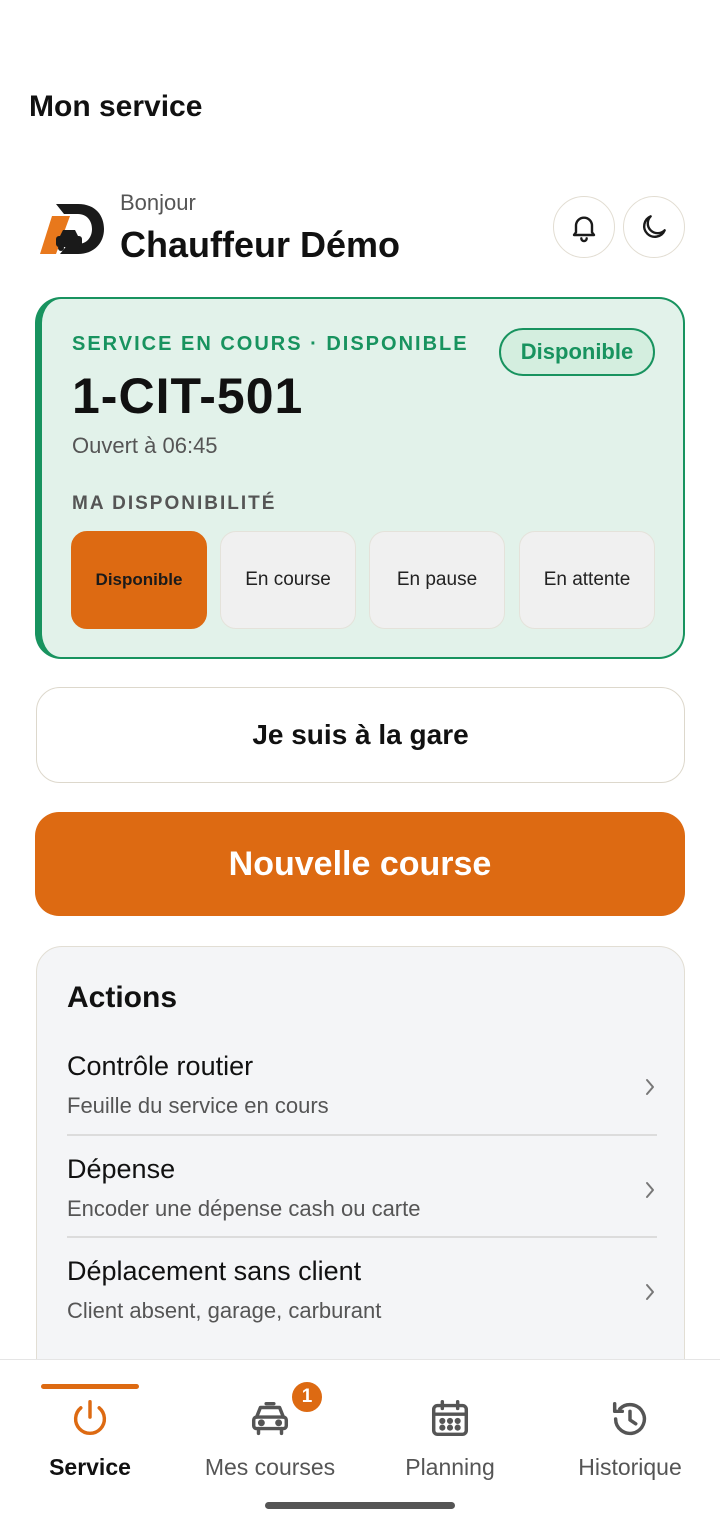 Image resolution: width=720 pixels, height=1527 pixels. Describe the element at coordinates (360, 1505) in the screenshot. I see `home-indicator` at that location.